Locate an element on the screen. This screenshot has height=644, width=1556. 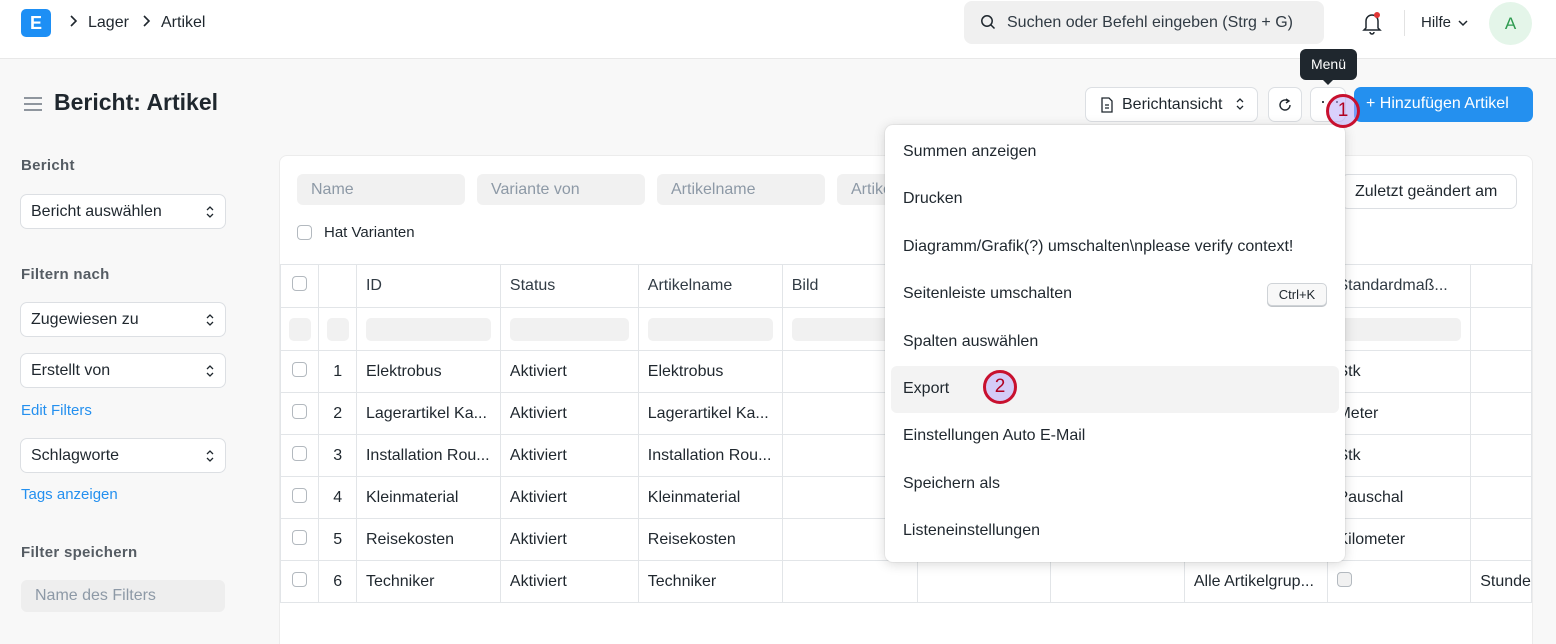
filter-variant-of-field: Variante von is located at coordinates (561, 189).